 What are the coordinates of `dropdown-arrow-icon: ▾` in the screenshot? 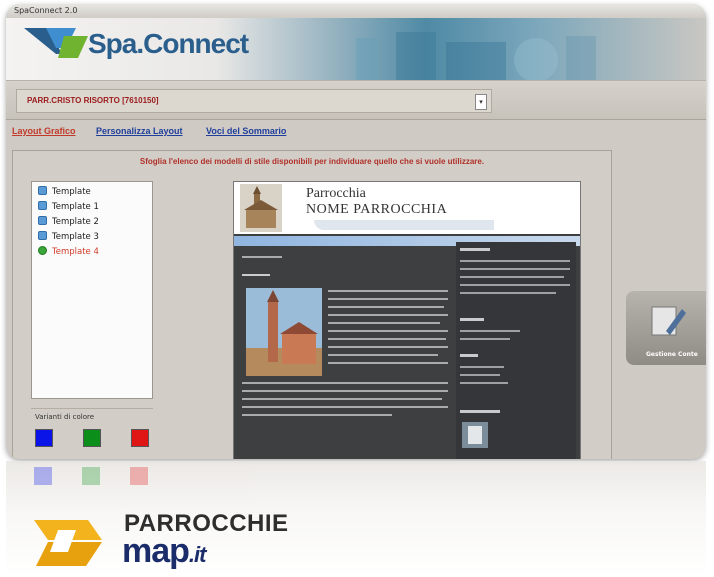 It's located at (481, 102).